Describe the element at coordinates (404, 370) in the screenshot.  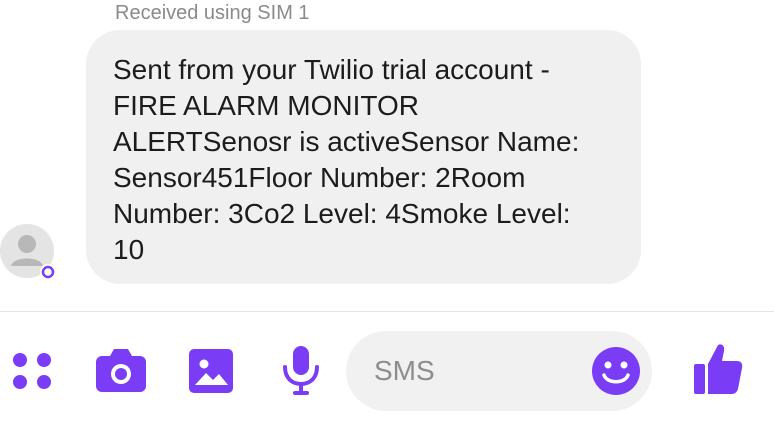
I see `sms-placeholder: SMS` at that location.